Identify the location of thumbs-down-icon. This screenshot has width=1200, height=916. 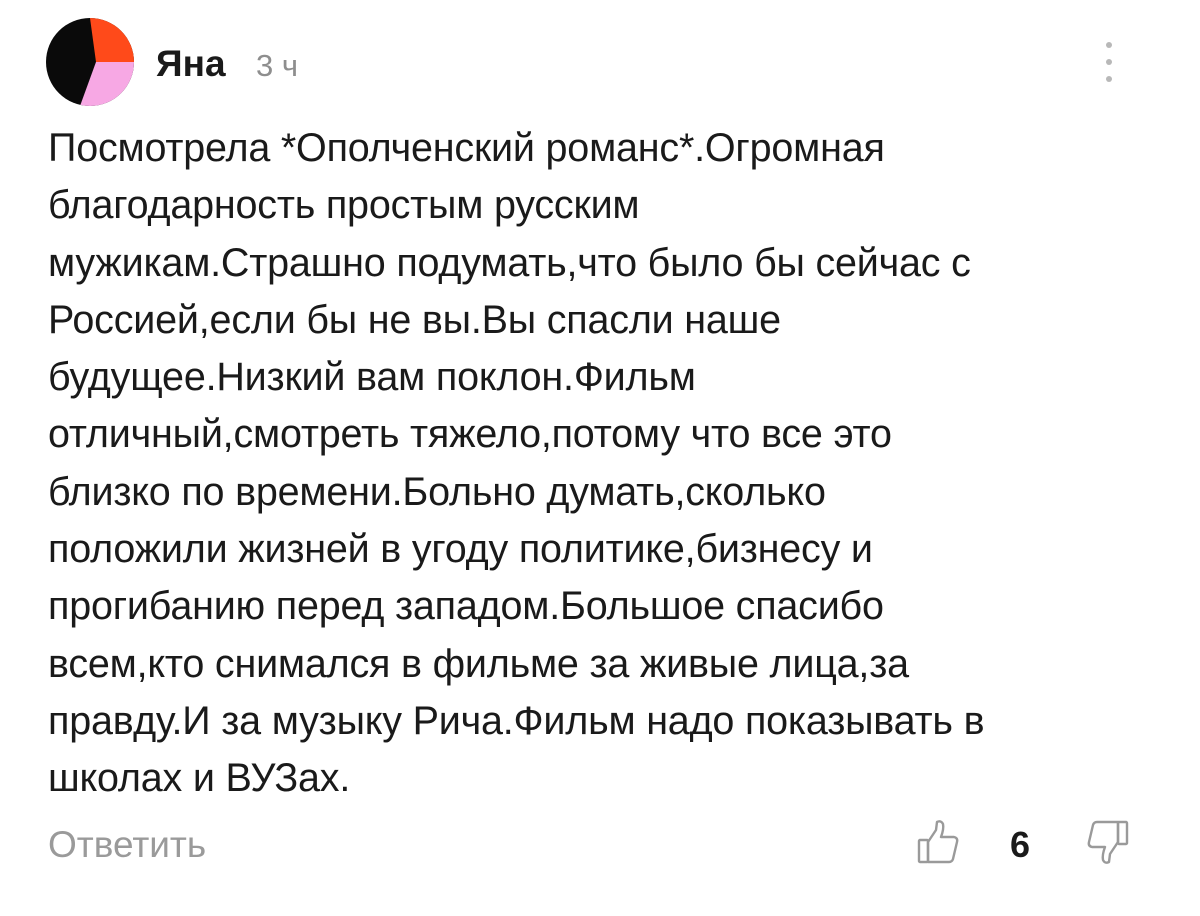
(1108, 842).